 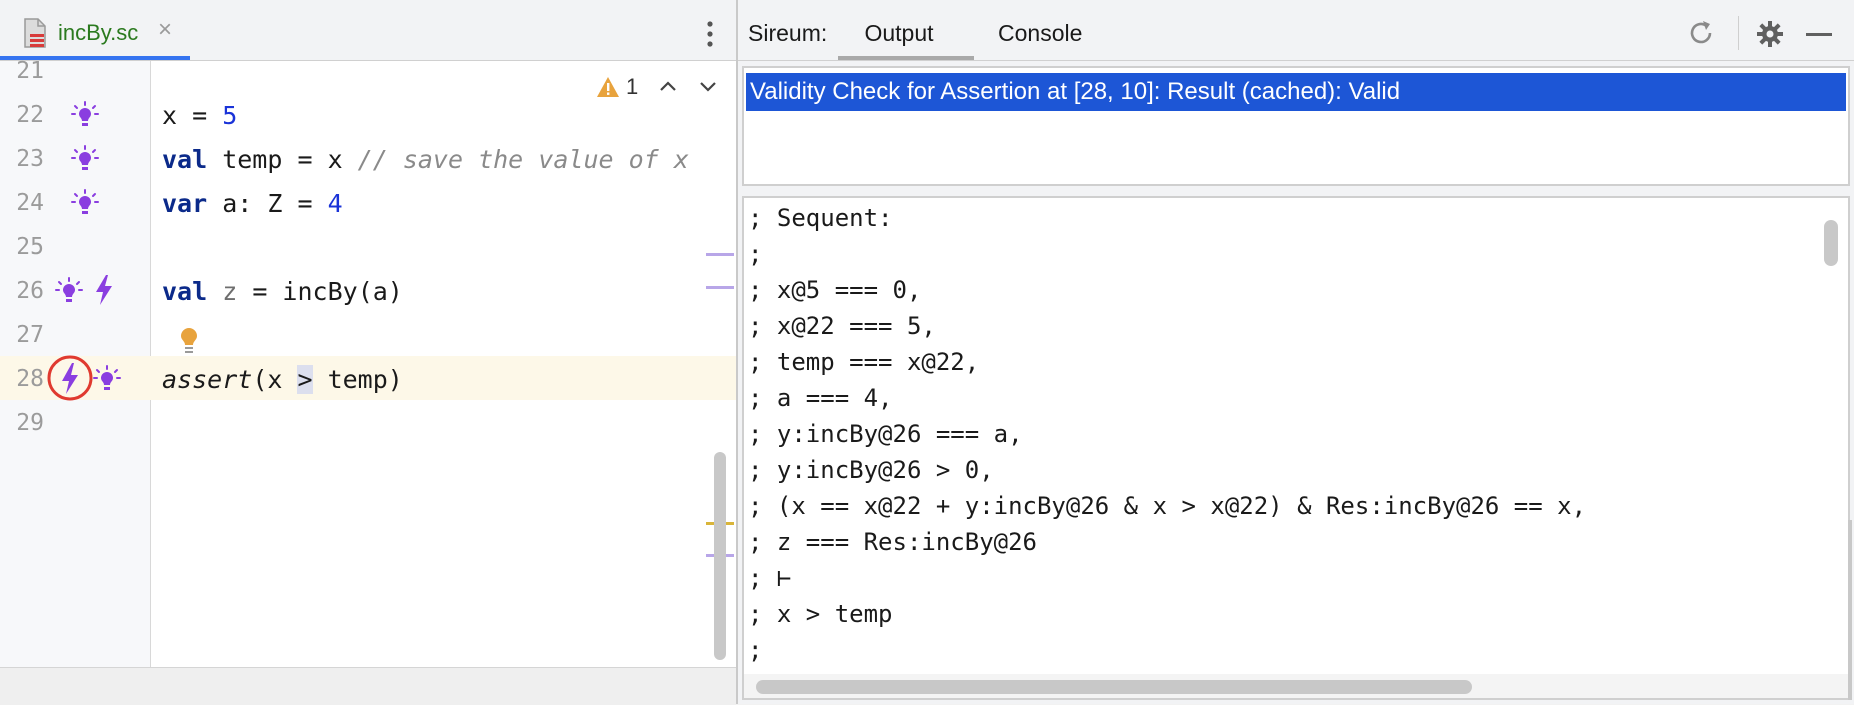 I want to click on code-line-22: x = 5, so click(x=199, y=115).